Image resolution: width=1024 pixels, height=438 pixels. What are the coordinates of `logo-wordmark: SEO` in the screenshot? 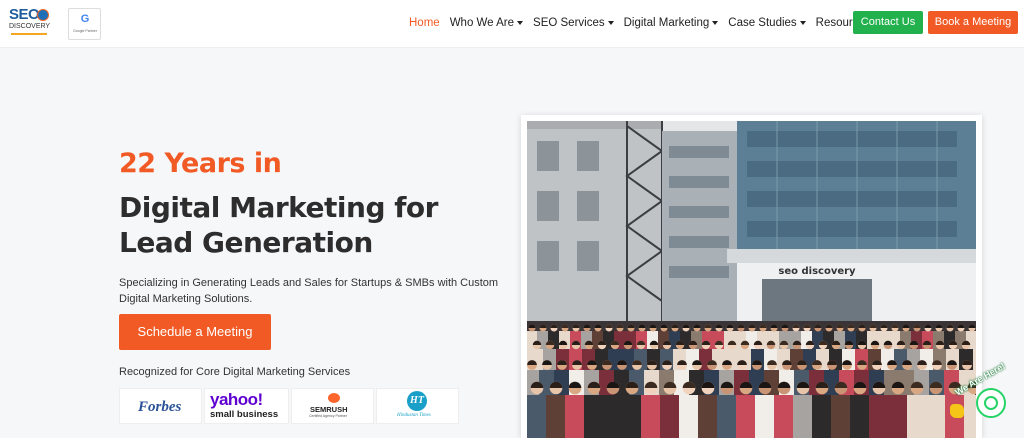 It's located at (24, 14).